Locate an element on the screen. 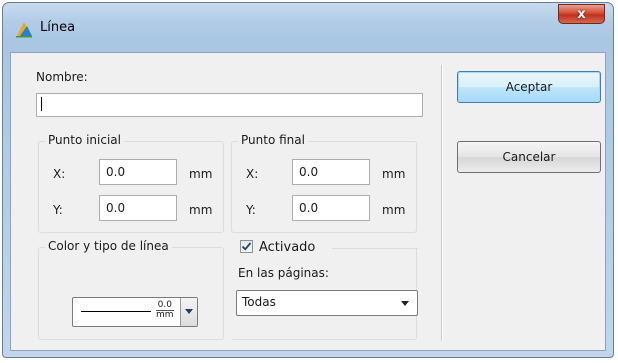  line-style-dropdown-button is located at coordinates (188, 312).